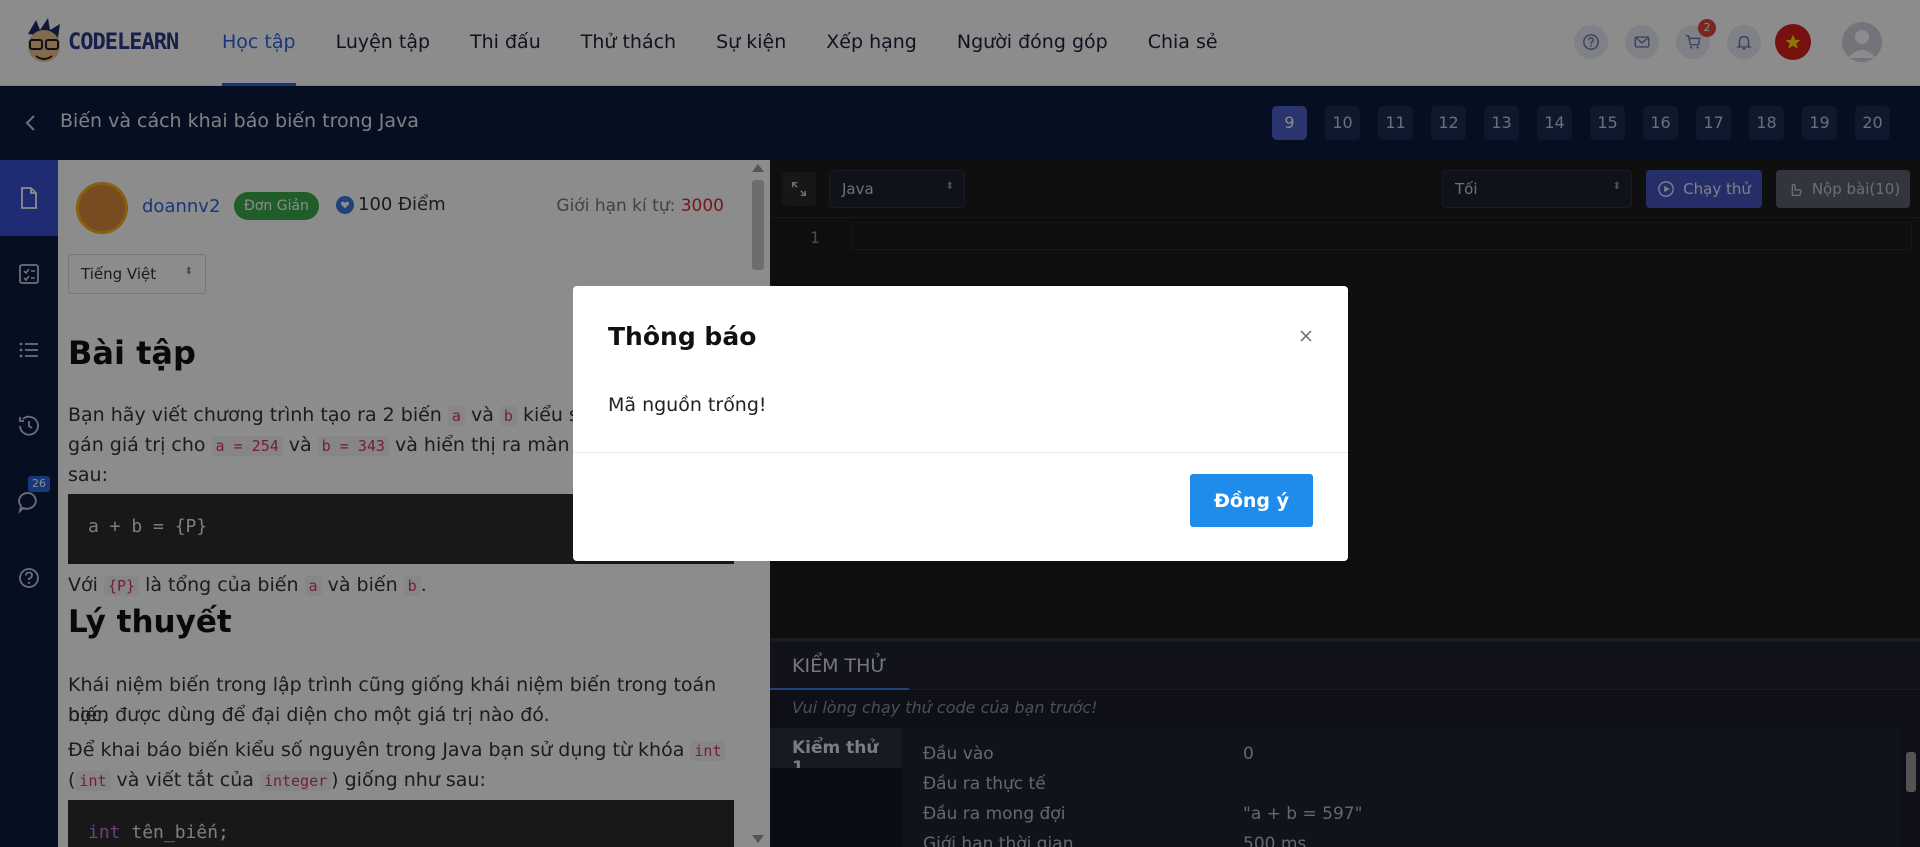 The image size is (1920, 847). Describe the element at coordinates (1251, 500) in the screenshot. I see `ok-button: Đồng ý` at that location.